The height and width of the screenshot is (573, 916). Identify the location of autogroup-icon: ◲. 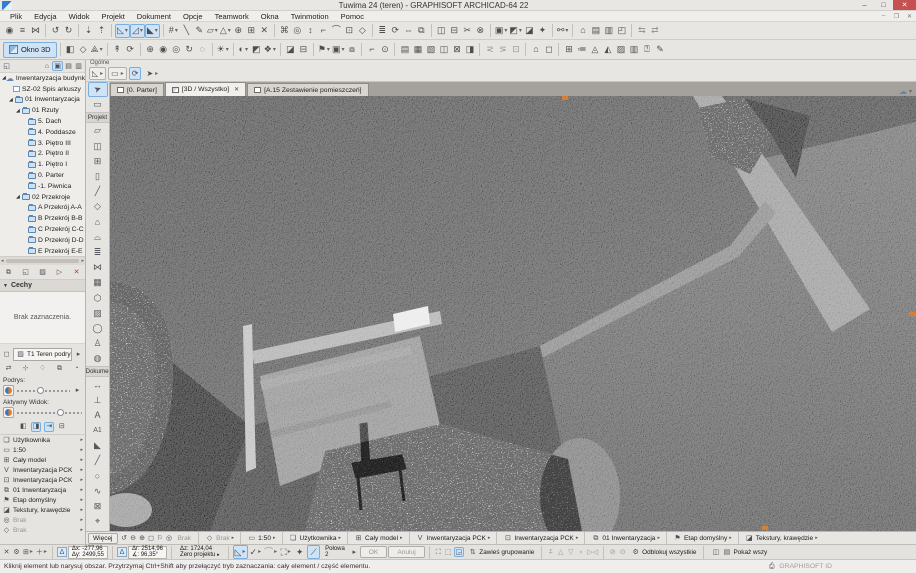
(459, 552).